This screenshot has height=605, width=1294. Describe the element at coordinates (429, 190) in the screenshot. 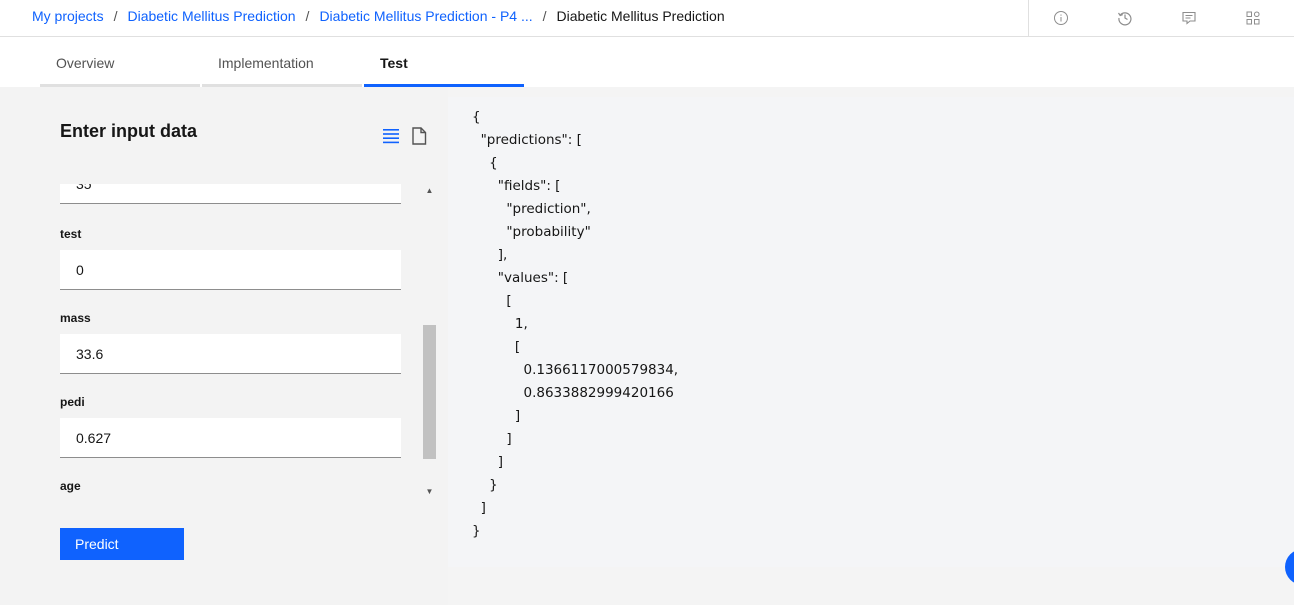

I see `scroll-up-icon: ▲` at that location.